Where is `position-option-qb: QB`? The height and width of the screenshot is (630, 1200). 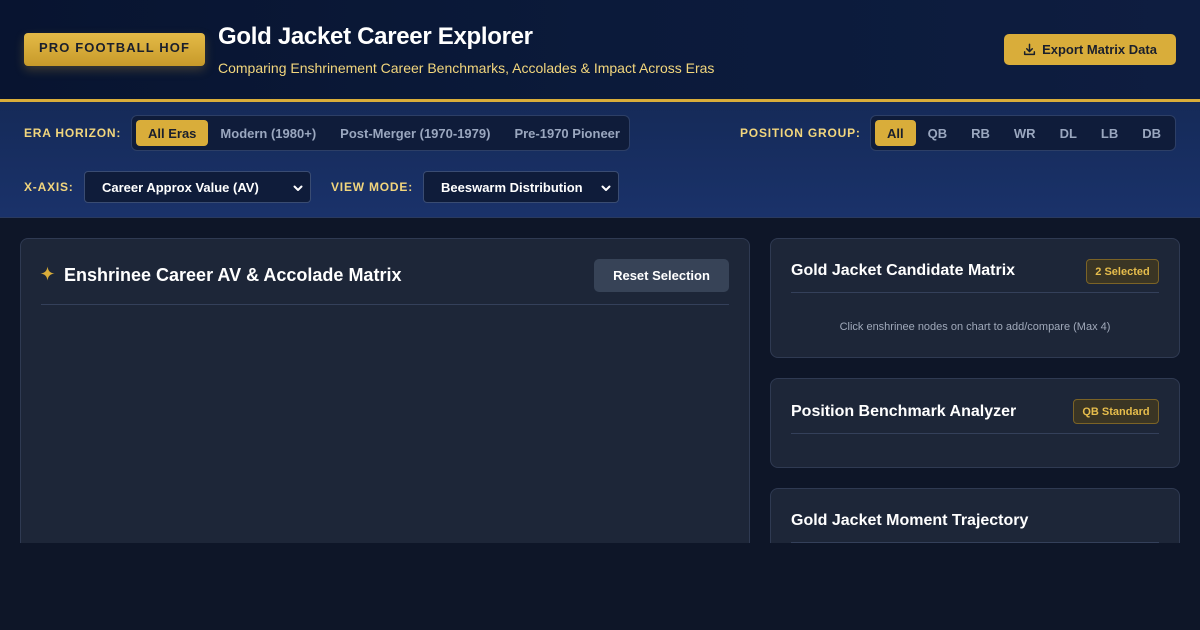
position-option-qb: QB is located at coordinates (938, 133).